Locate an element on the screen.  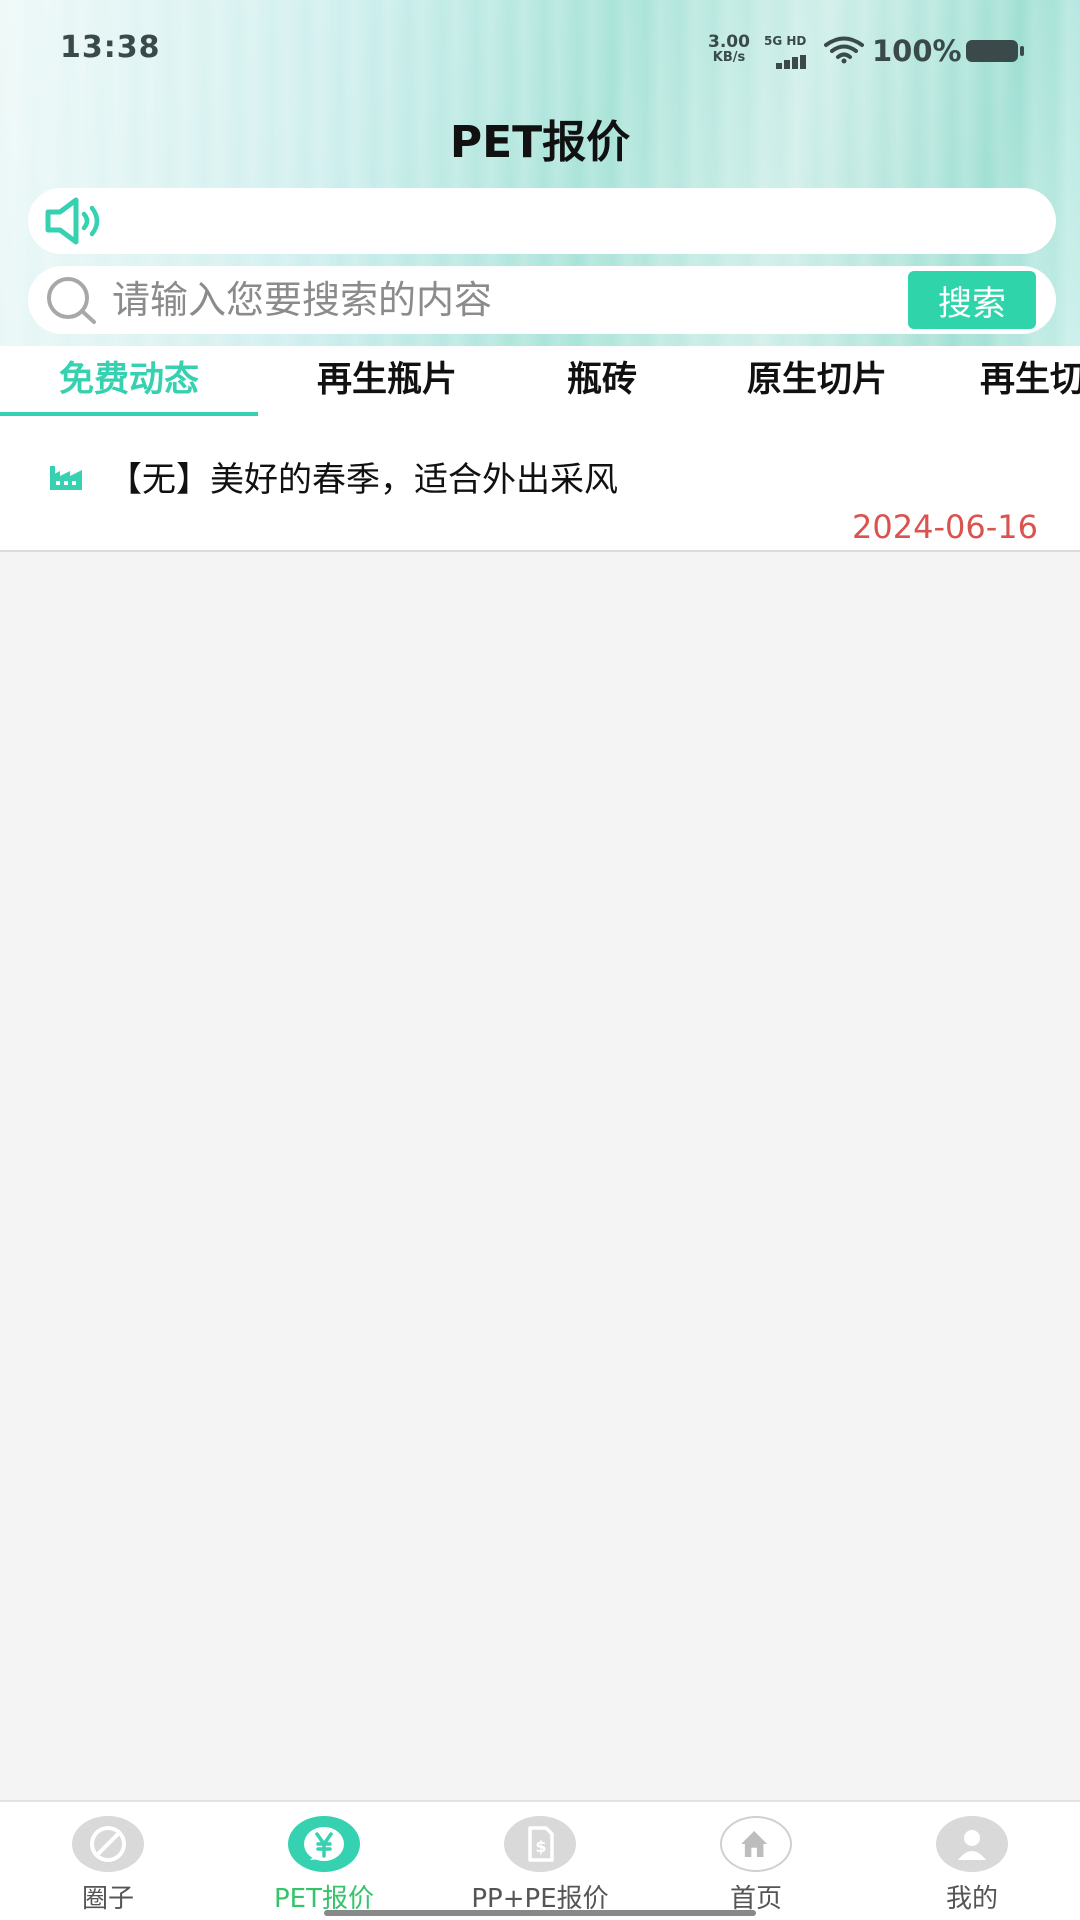
nav-label: 圈子 is located at coordinates (107, 1899).